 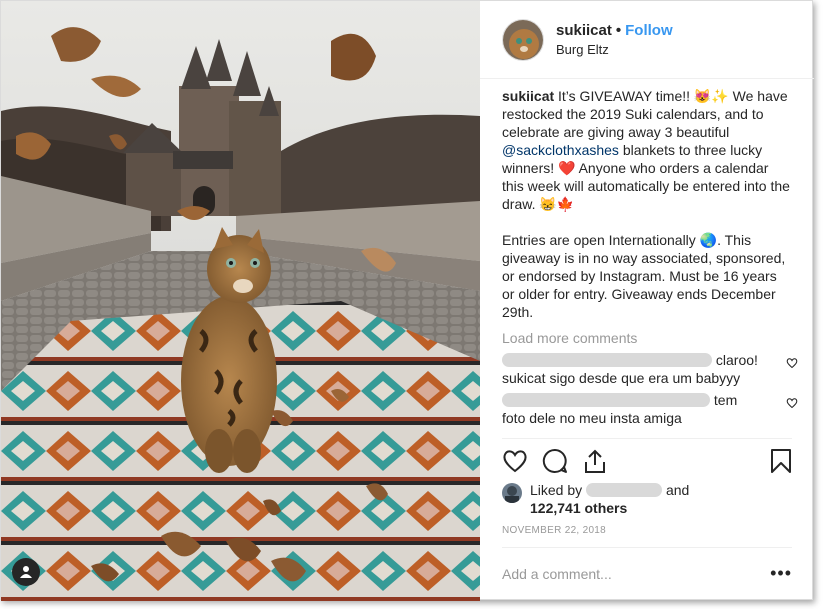 What do you see at coordinates (515, 461) in the screenshot?
I see `heart-icon` at bounding box center [515, 461].